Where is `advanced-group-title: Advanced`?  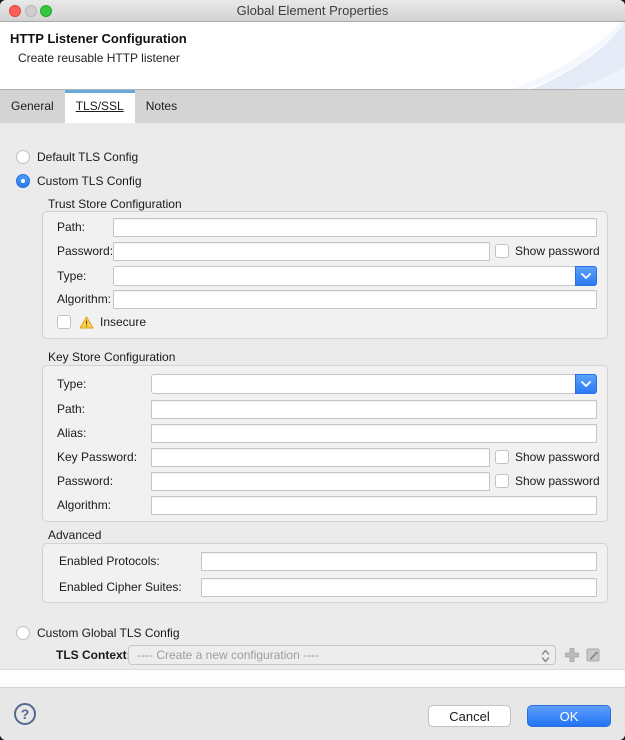 advanced-group-title: Advanced is located at coordinates (75, 535).